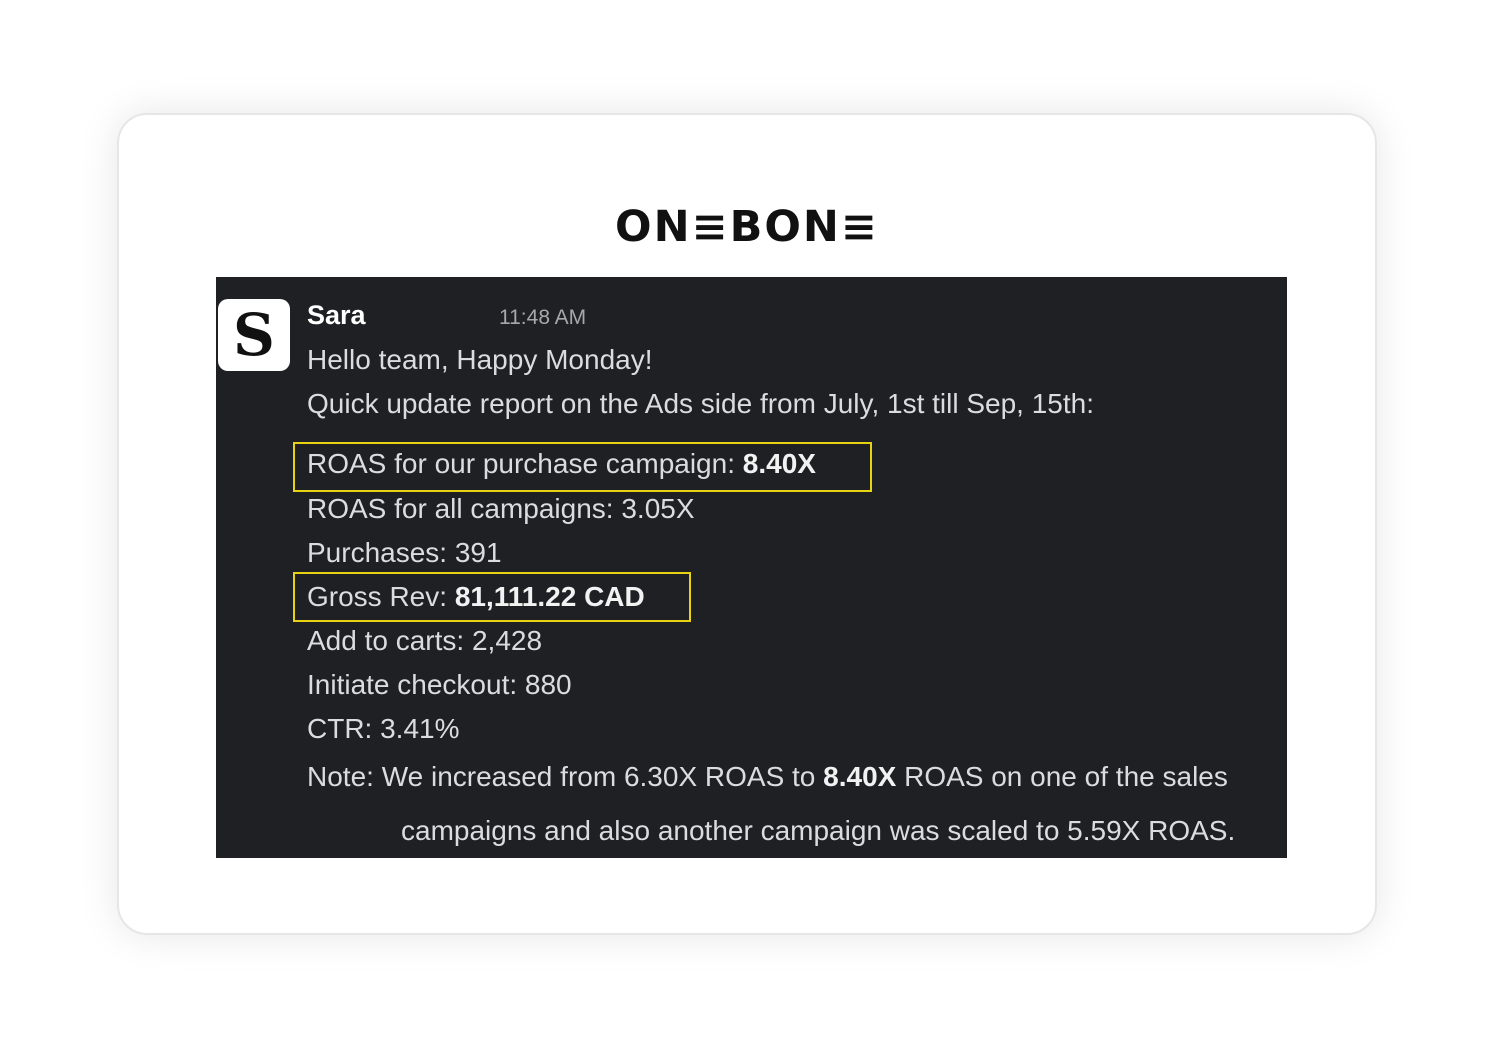 This screenshot has height=1050, width=1500. Describe the element at coordinates (860, 776) in the screenshot. I see `note-bold-value: 8.40X` at that location.